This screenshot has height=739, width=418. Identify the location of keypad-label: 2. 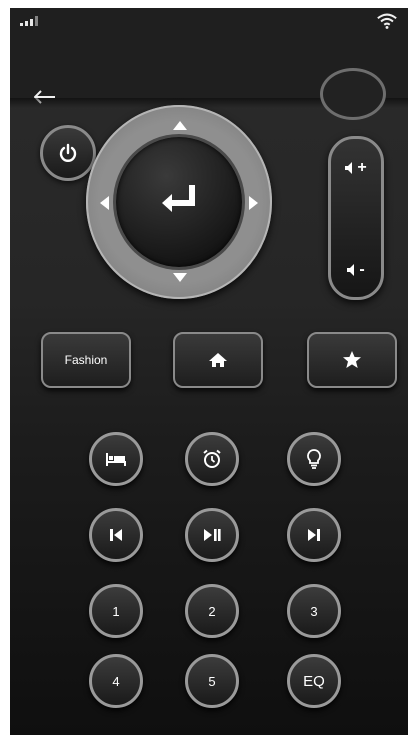
(212, 611).